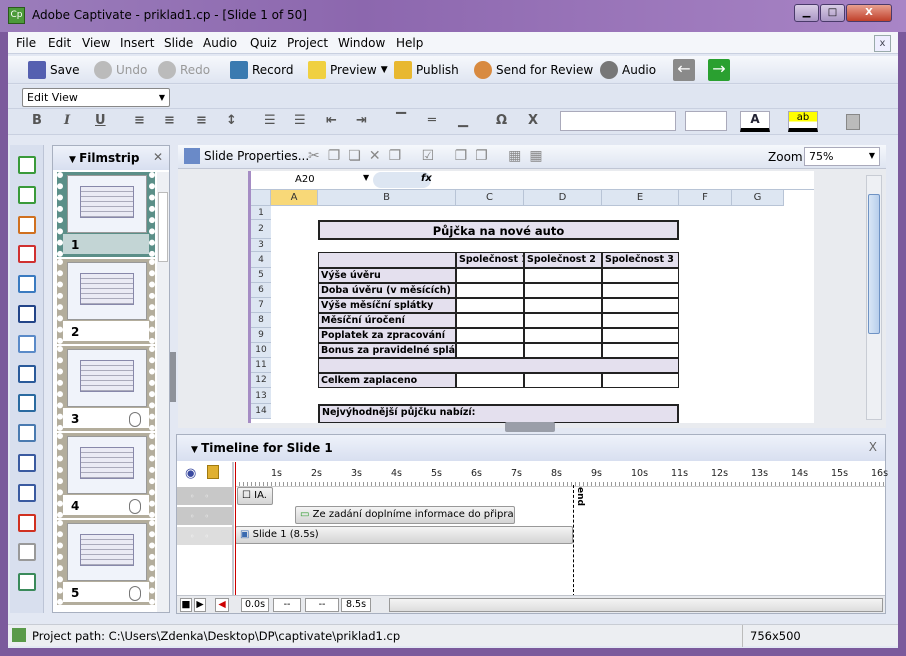  What do you see at coordinates (261, 290) in the screenshot?
I see `row-header: 6` at bounding box center [261, 290].